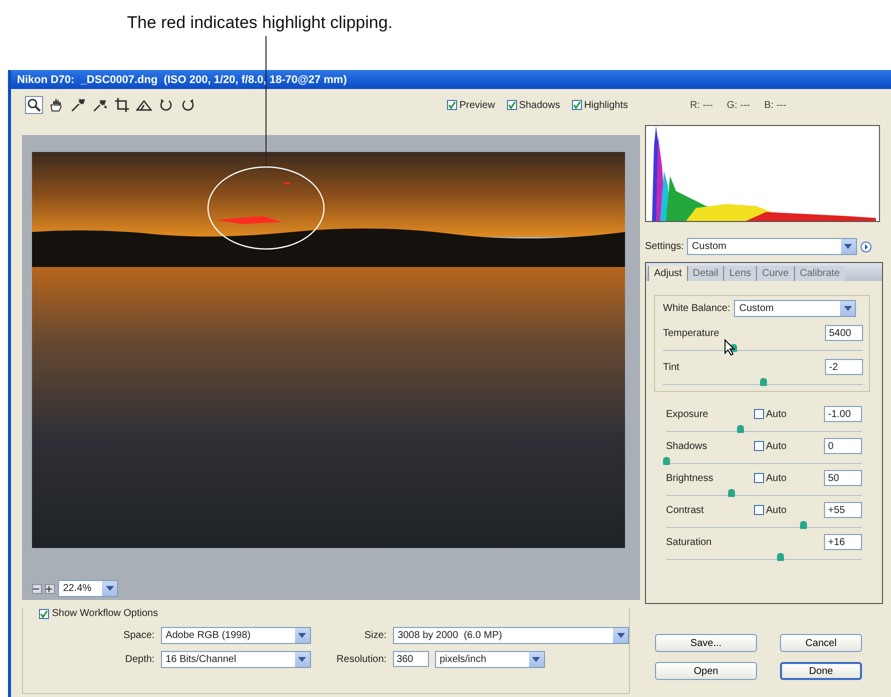 The width and height of the screenshot is (891, 697). I want to click on slider-label: Saturation, so click(689, 542).